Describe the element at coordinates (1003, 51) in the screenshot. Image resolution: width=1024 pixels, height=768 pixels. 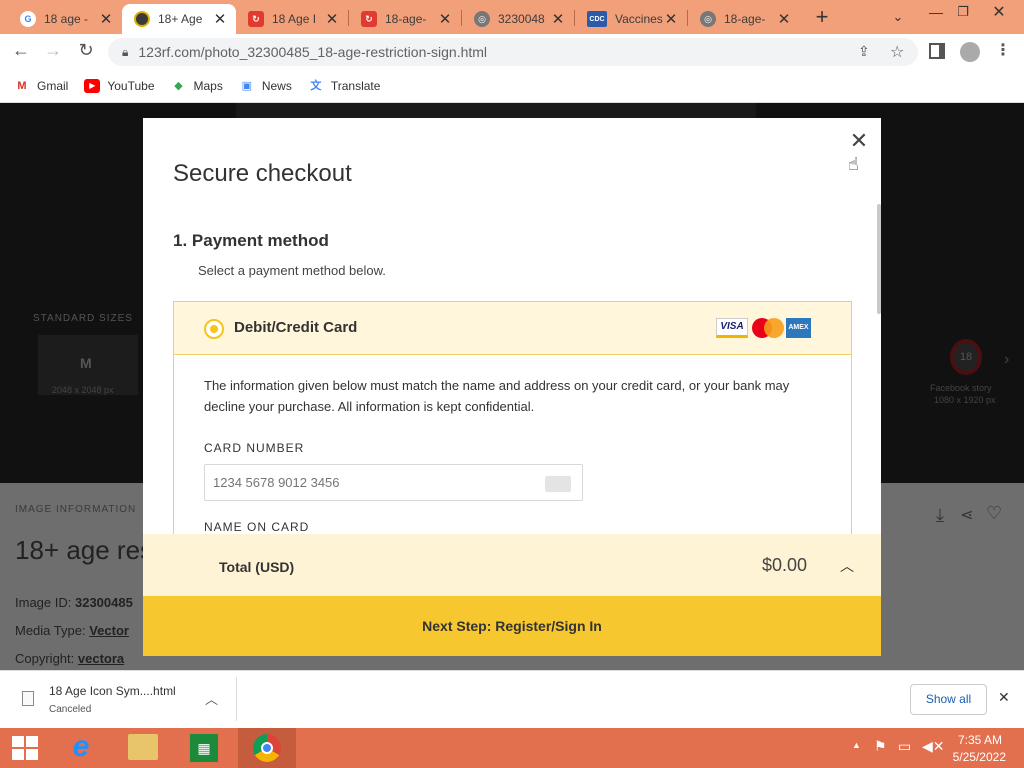
I see `kebab-menu-icon: ⋮` at that location.